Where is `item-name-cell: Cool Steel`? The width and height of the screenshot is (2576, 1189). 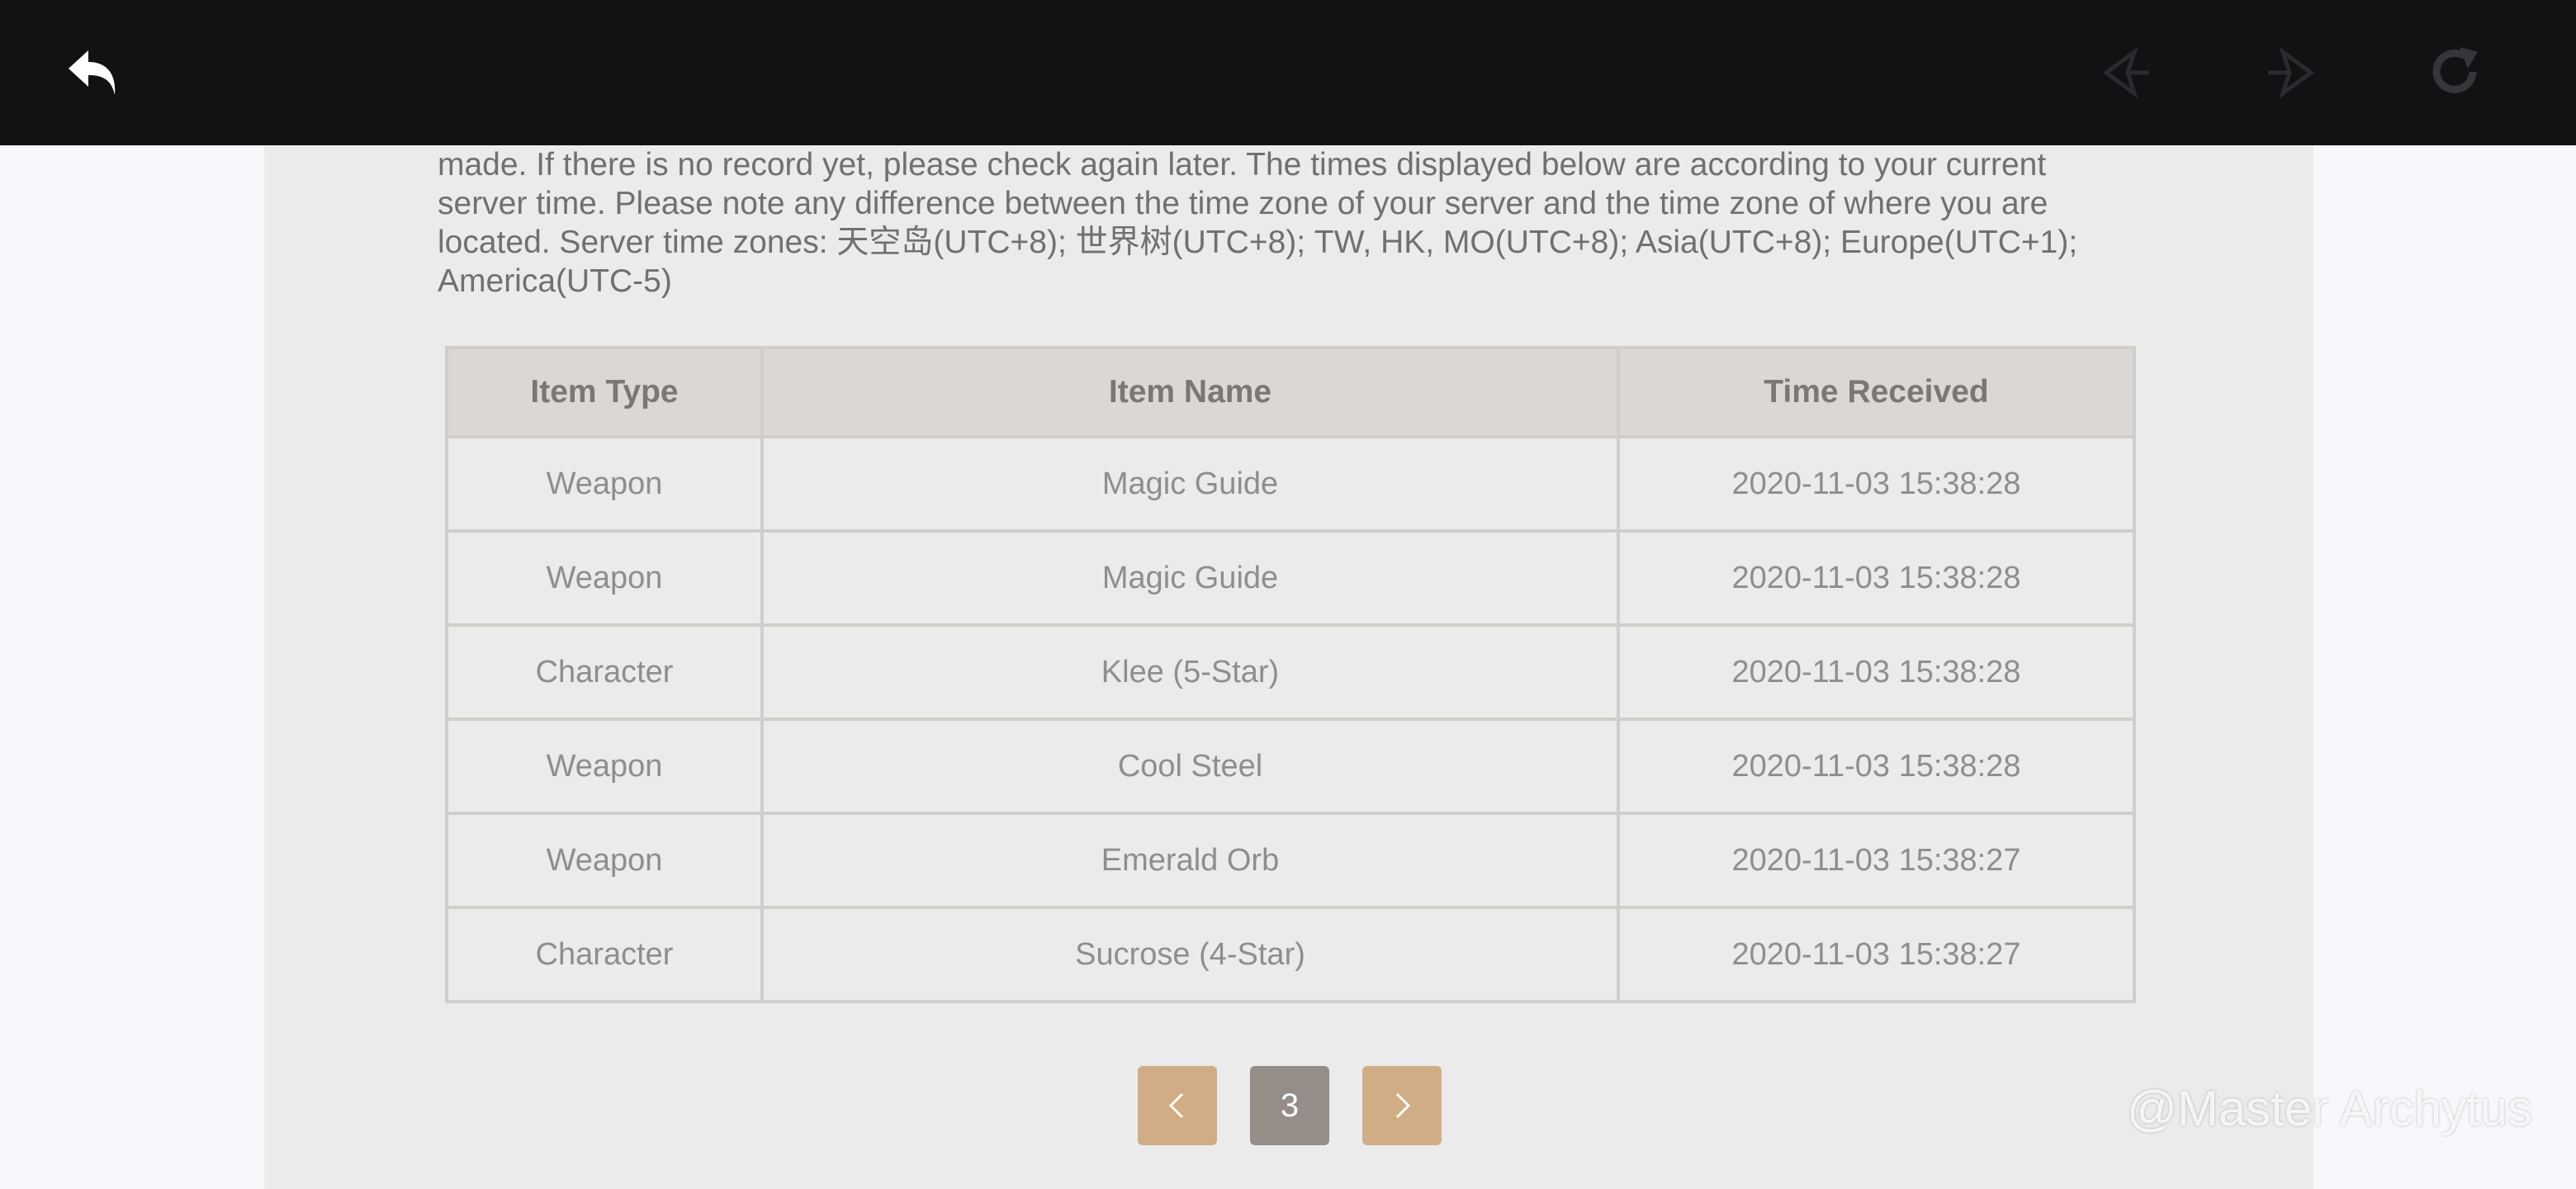
item-name-cell: Cool Steel is located at coordinates (1190, 766).